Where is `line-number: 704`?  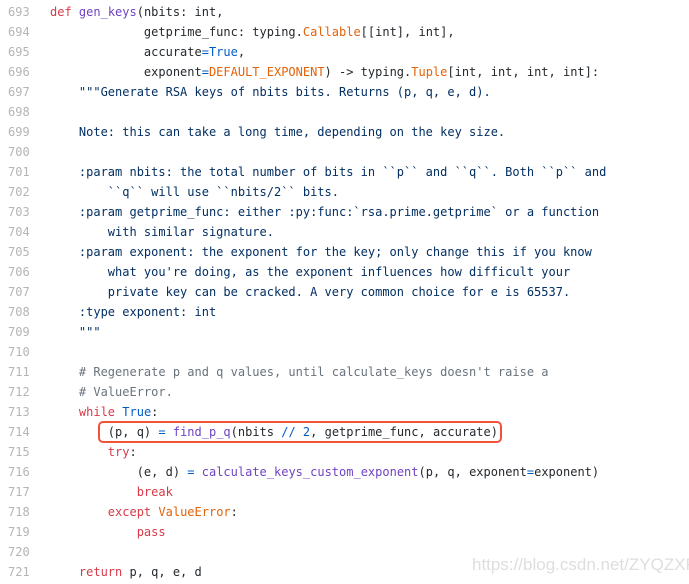 line-number: 704 is located at coordinates (19, 232).